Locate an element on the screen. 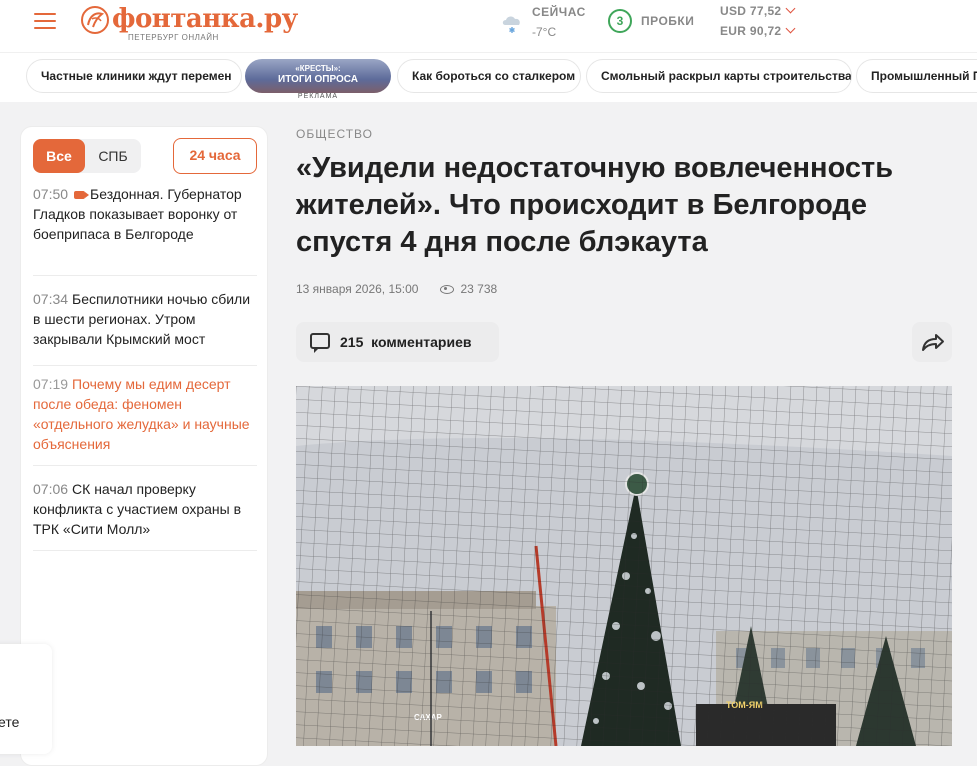 The image size is (977, 766). article-rubric: ОБЩЕСТВО is located at coordinates (334, 134).